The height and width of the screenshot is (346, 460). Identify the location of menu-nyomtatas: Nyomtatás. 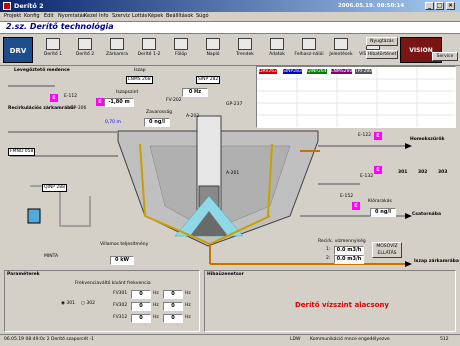
(71, 16).